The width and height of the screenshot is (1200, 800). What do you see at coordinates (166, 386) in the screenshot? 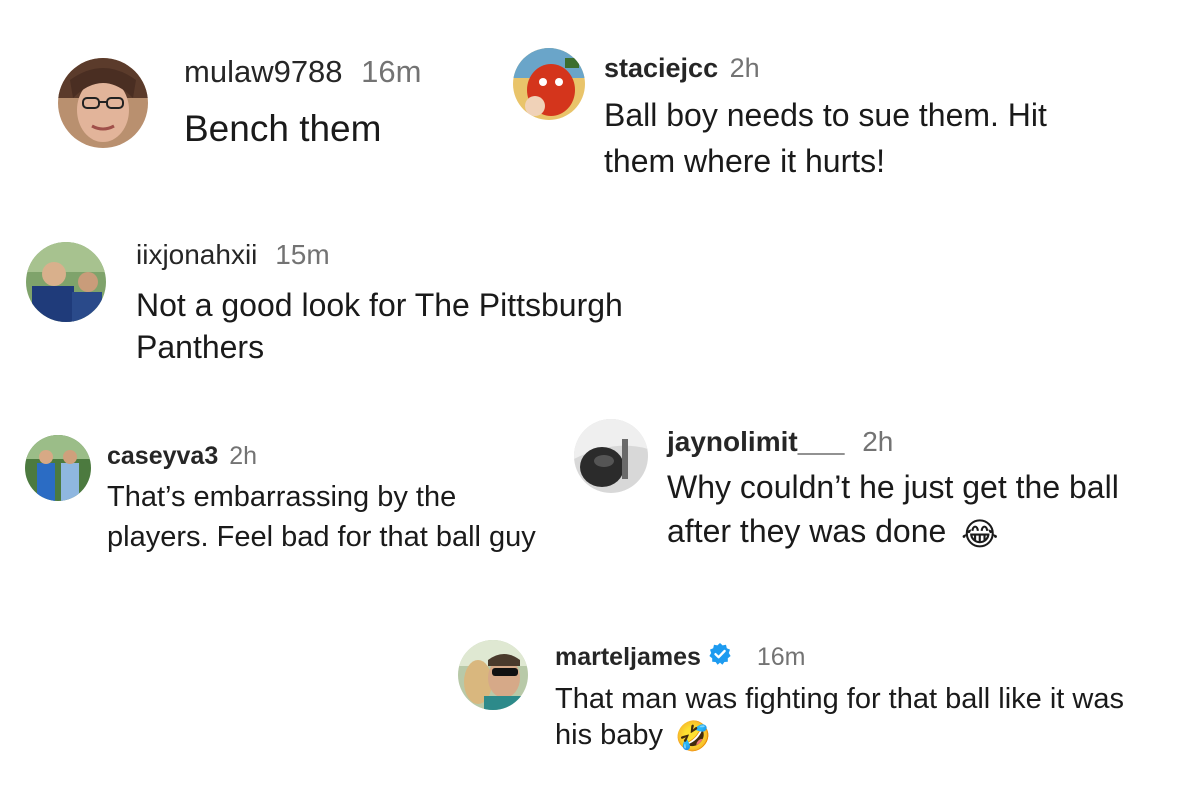
I see `cropped-reply-link` at bounding box center [166, 386].